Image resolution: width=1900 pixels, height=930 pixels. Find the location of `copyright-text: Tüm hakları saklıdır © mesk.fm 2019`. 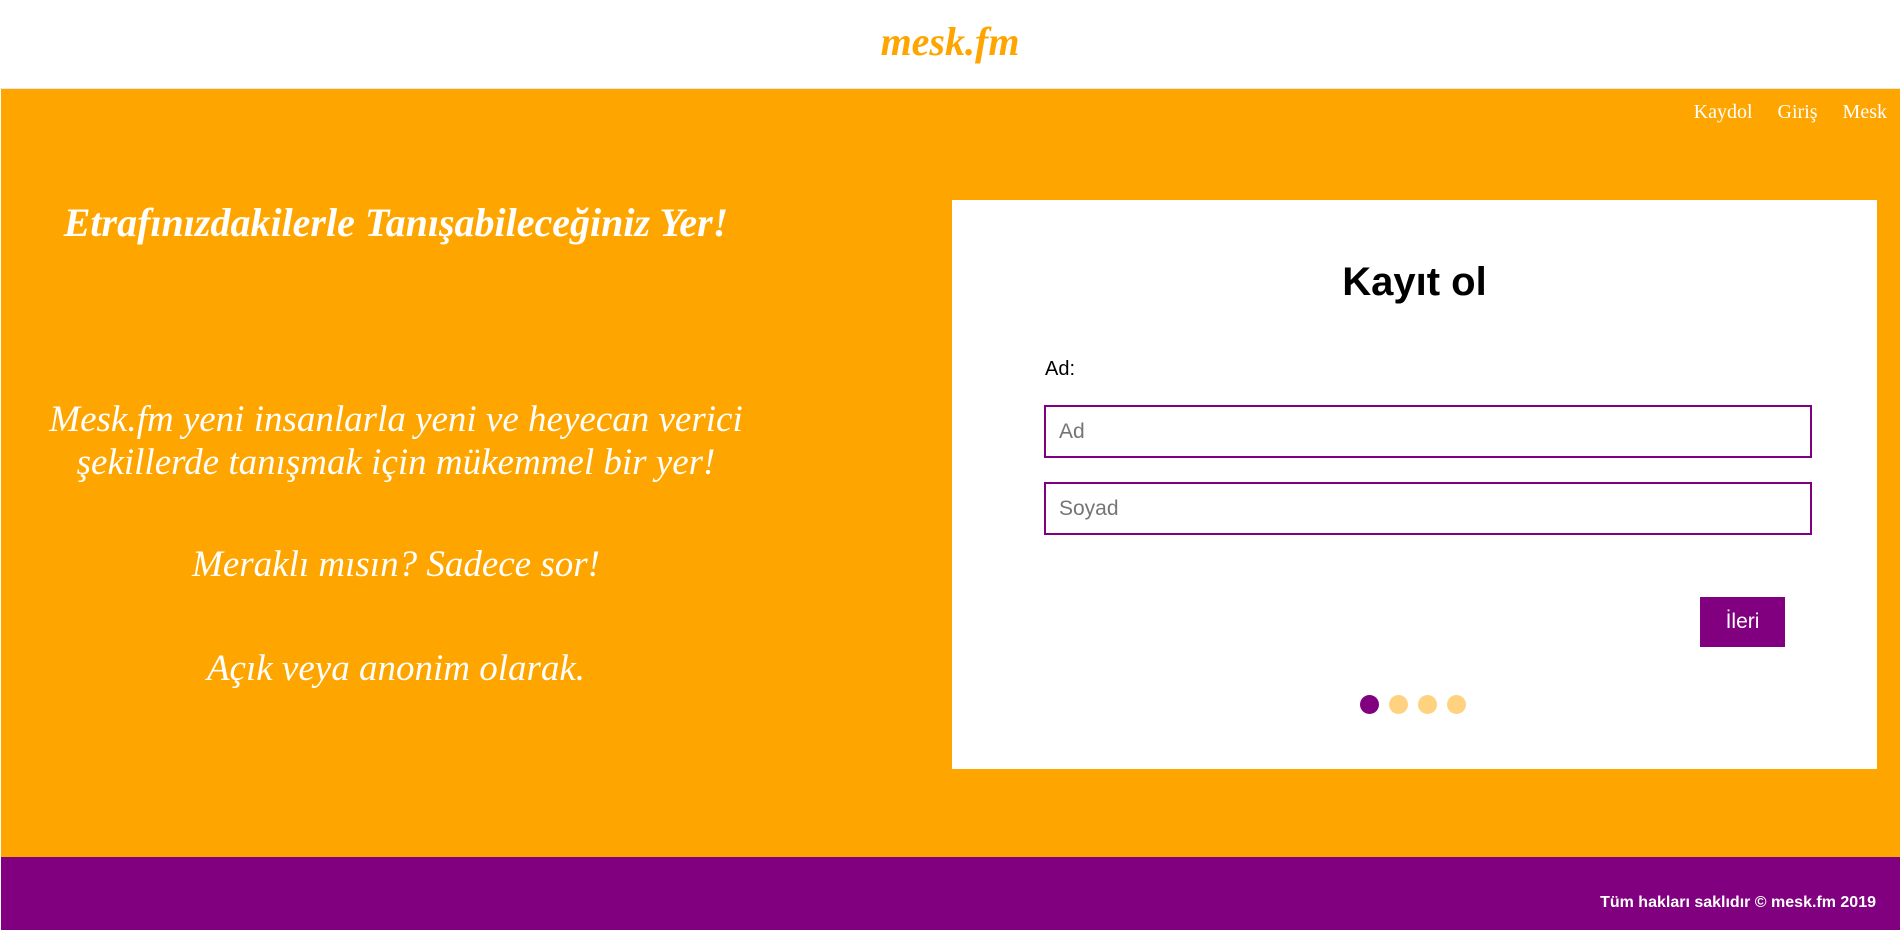

copyright-text: Tüm hakları saklıdır © mesk.fm 2019 is located at coordinates (1738, 902).